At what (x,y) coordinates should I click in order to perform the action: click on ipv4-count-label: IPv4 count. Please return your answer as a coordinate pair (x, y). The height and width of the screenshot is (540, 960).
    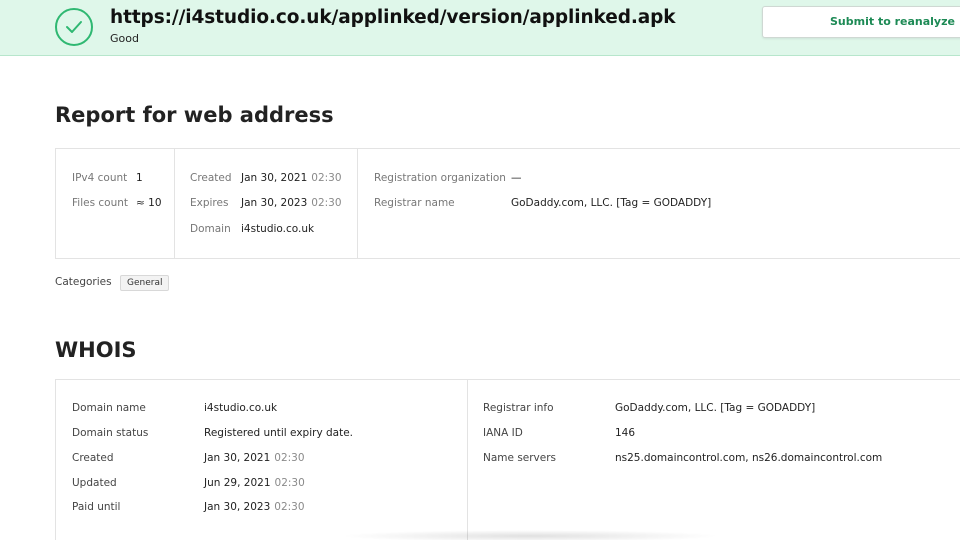
    Looking at the image, I should click on (100, 178).